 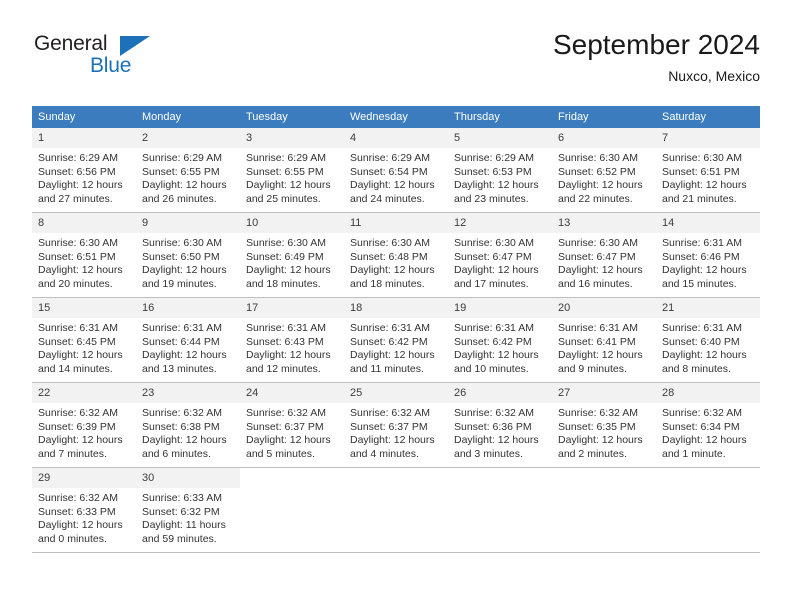 I want to click on day-number: 23, so click(x=188, y=393).